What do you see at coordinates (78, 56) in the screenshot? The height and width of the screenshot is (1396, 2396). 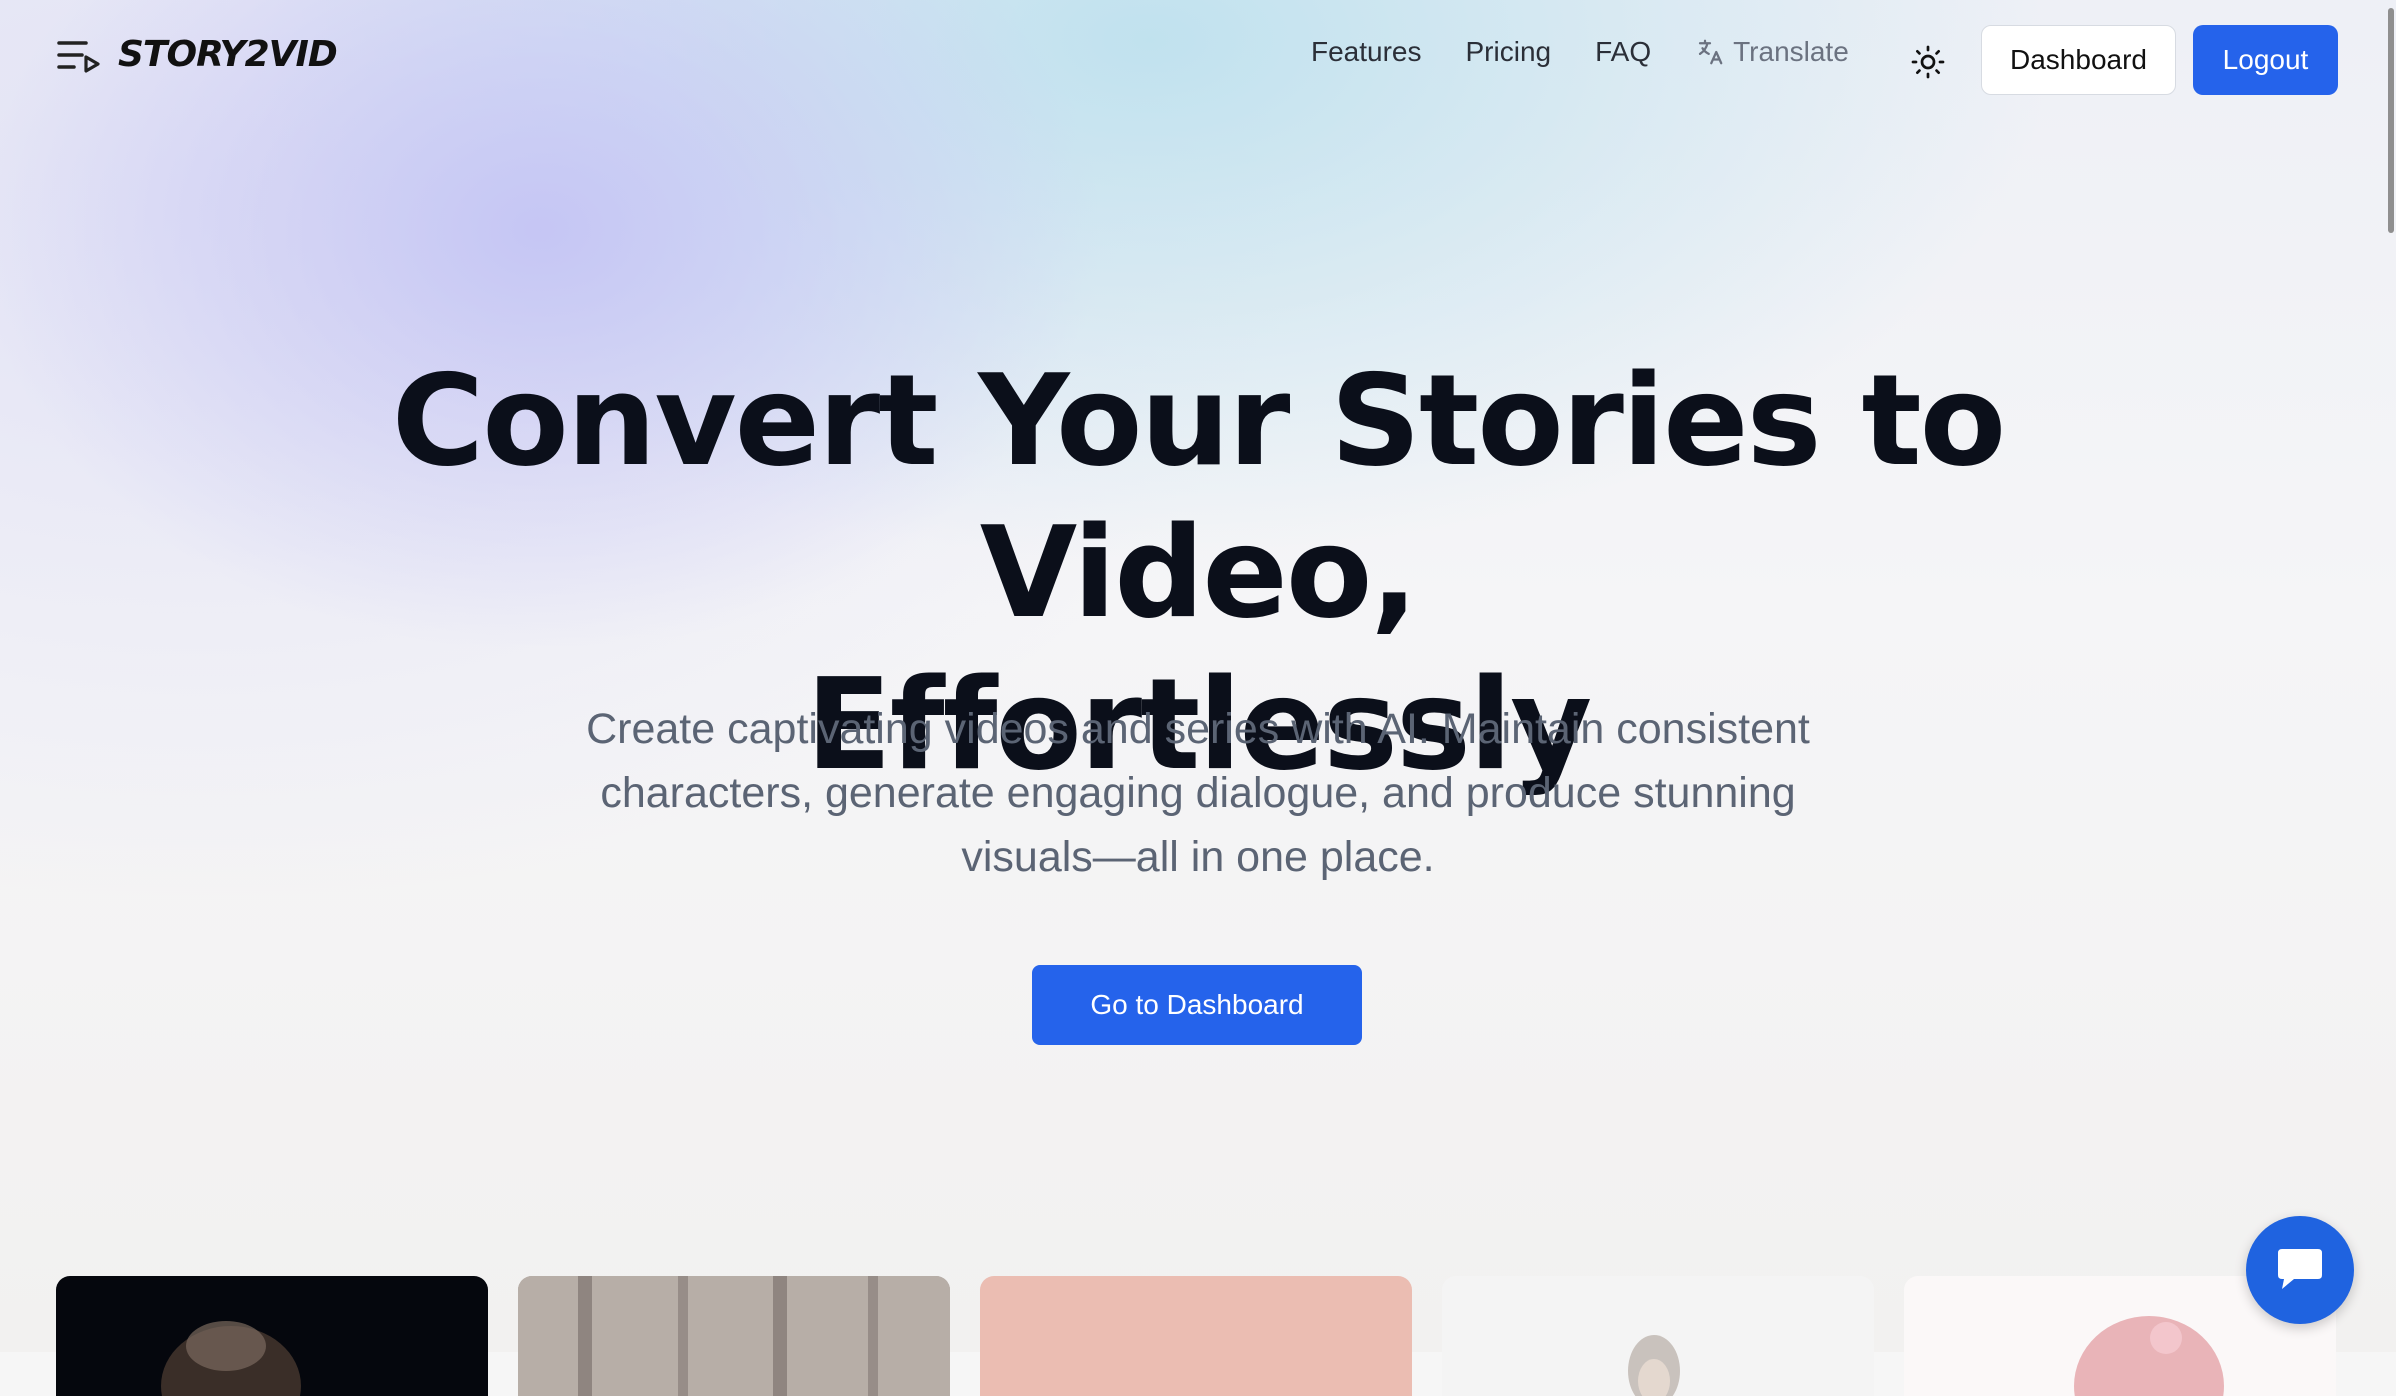 I see `list-play-icon` at bounding box center [78, 56].